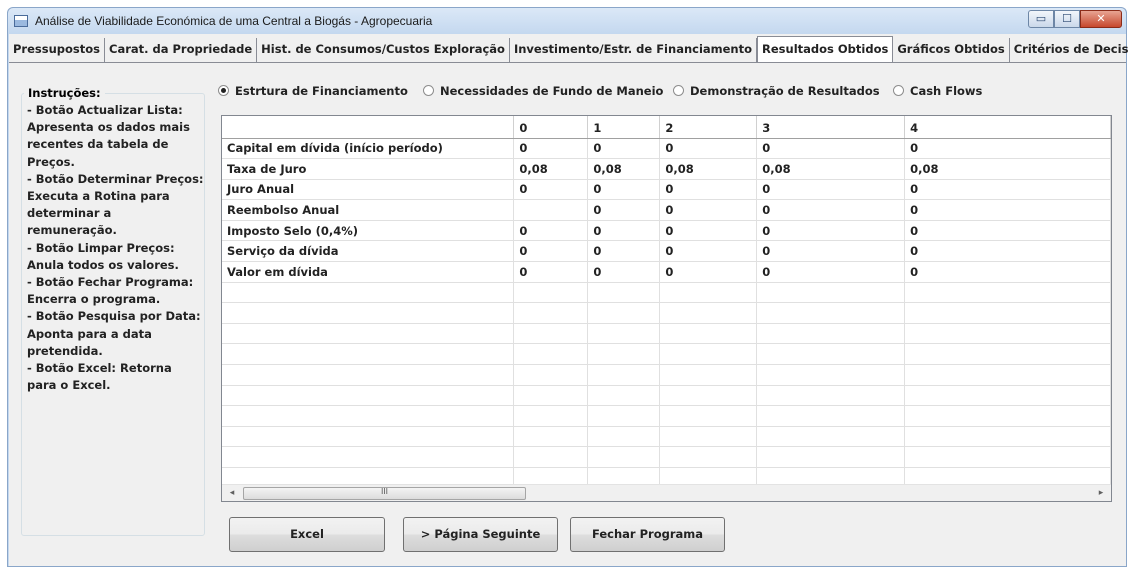 Image resolution: width=1128 pixels, height=567 pixels. Describe the element at coordinates (937, 91) in the screenshot. I see `radio-cash-flows: Cash Flows` at that location.